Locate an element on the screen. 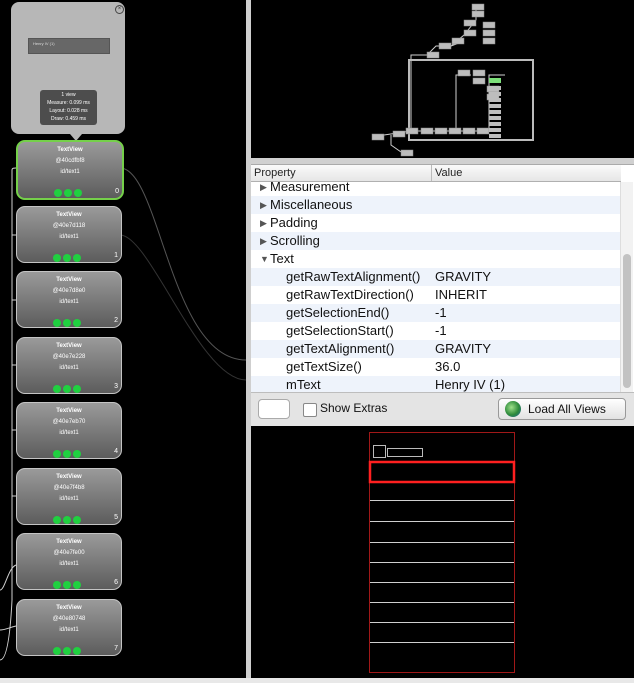  node-index: 2 is located at coordinates (116, 320).